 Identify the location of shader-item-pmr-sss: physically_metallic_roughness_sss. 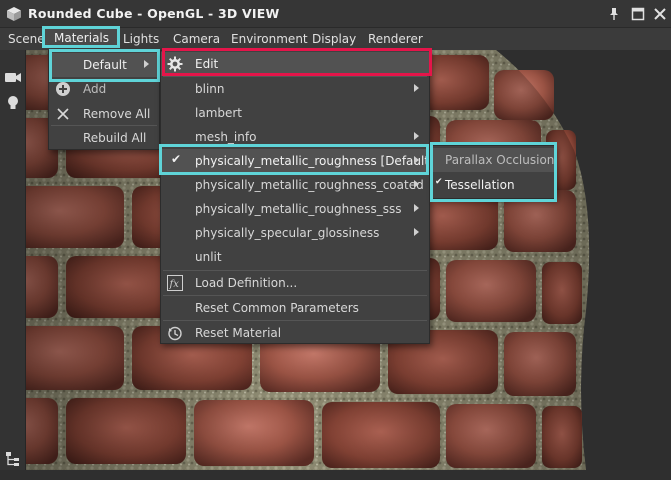
(295, 209).